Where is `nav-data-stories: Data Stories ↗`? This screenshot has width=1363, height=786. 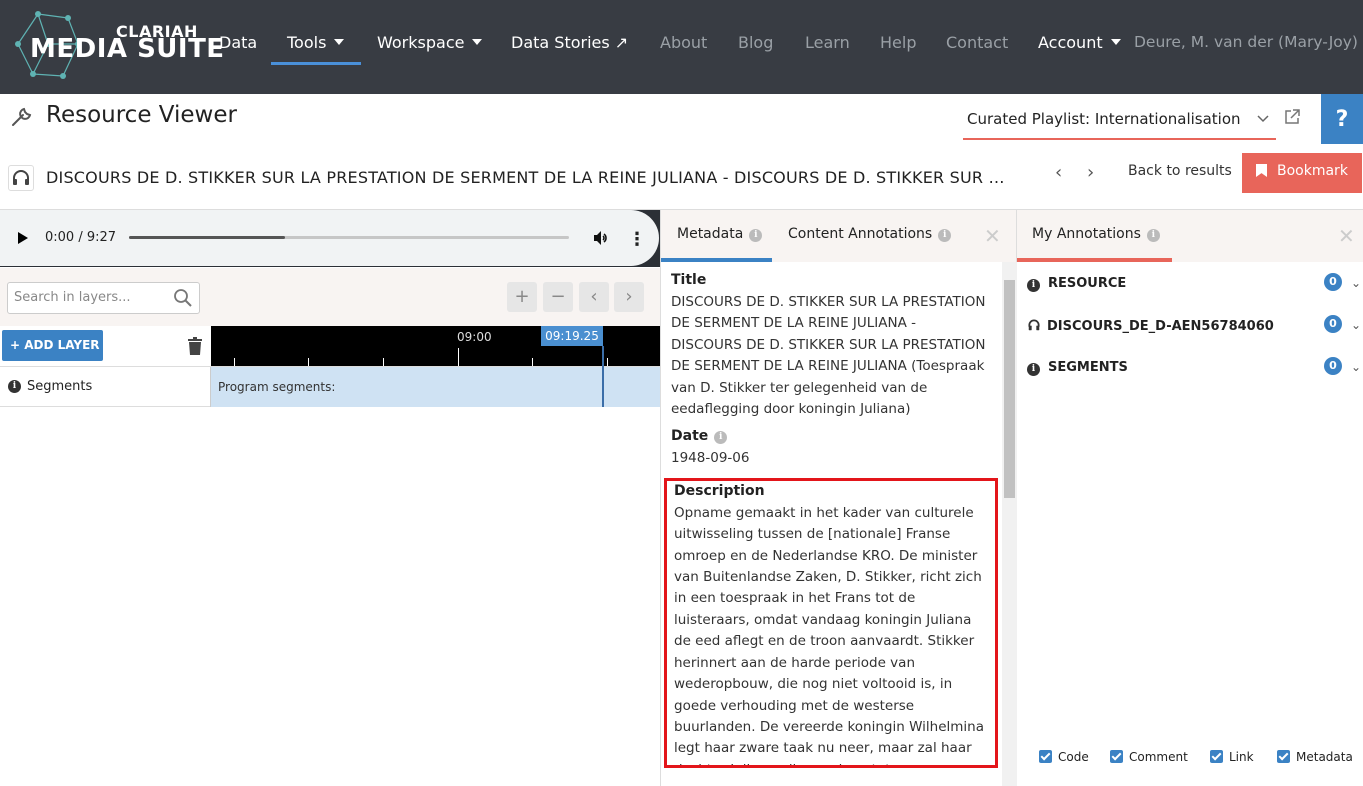 nav-data-stories: Data Stories ↗ is located at coordinates (569, 42).